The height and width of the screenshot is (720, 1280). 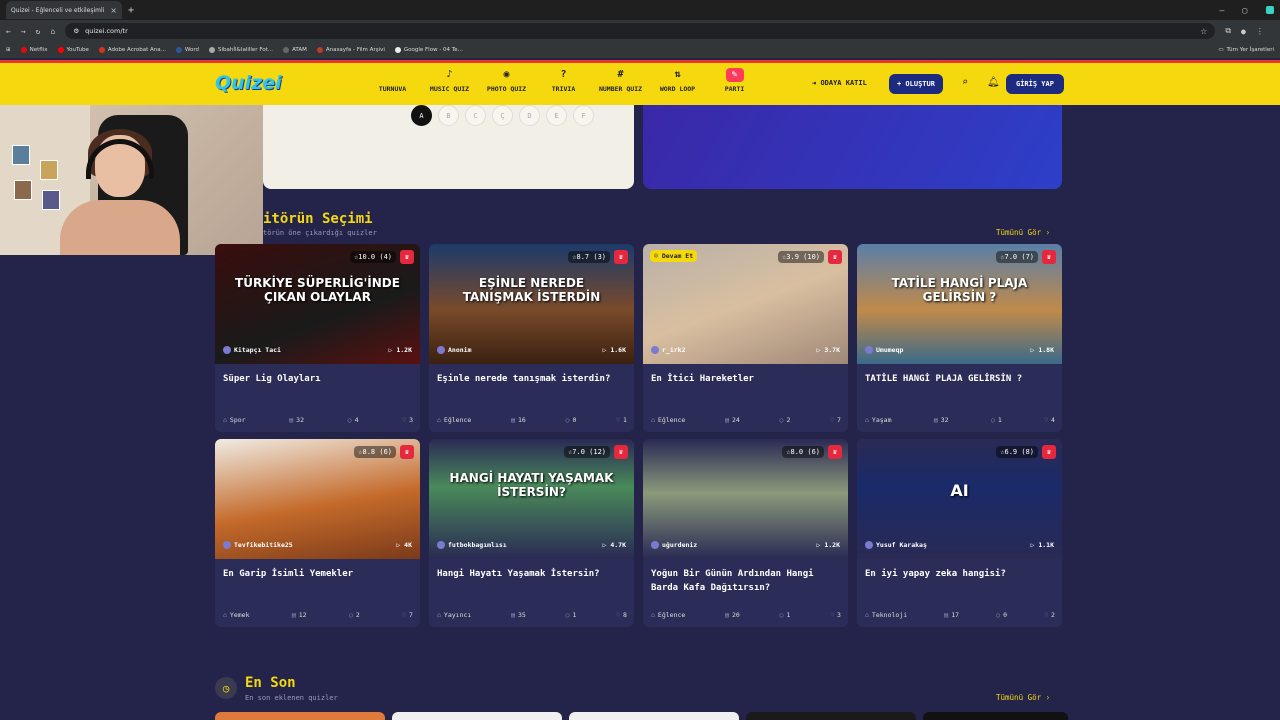 I want to click on letter-button: C, so click(x=475, y=115).